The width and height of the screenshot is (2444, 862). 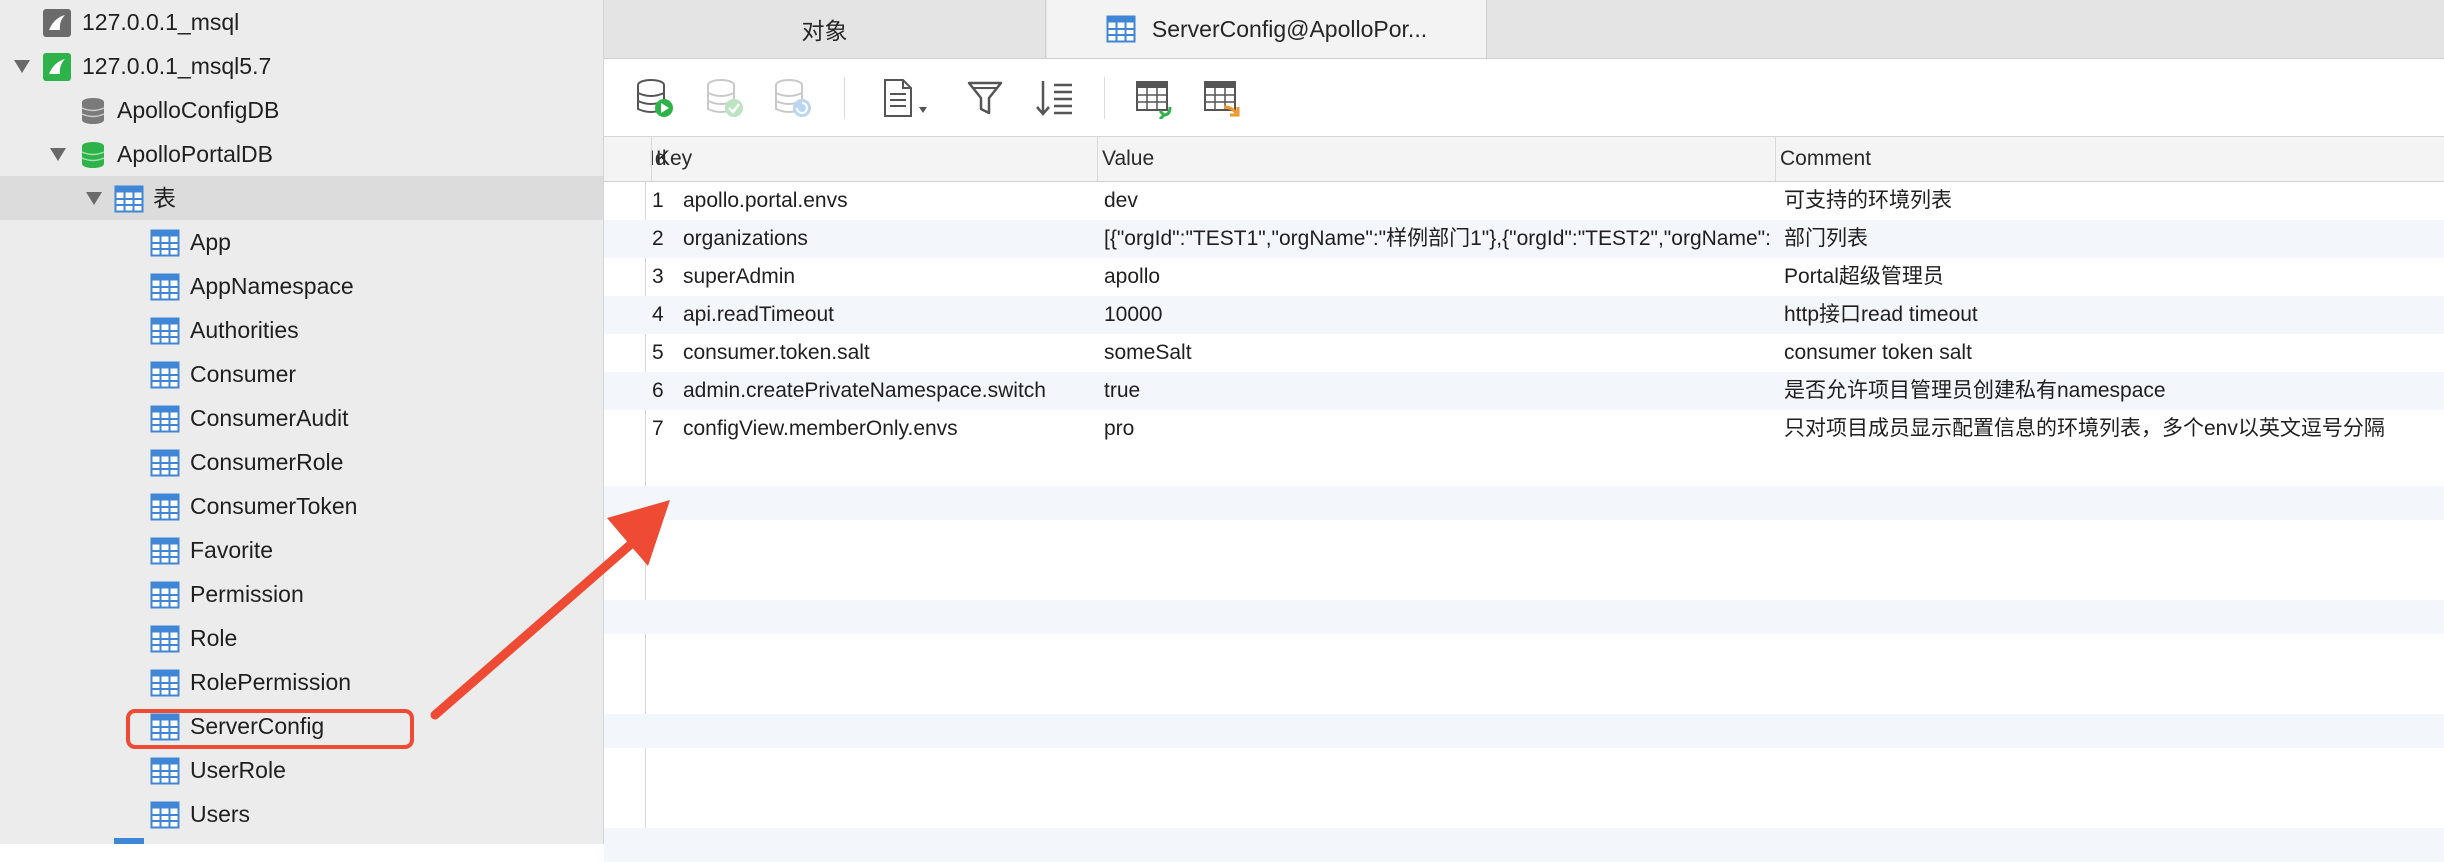 What do you see at coordinates (2114, 201) in the screenshot?
I see `cell-comment: 可支持的环境列表` at bounding box center [2114, 201].